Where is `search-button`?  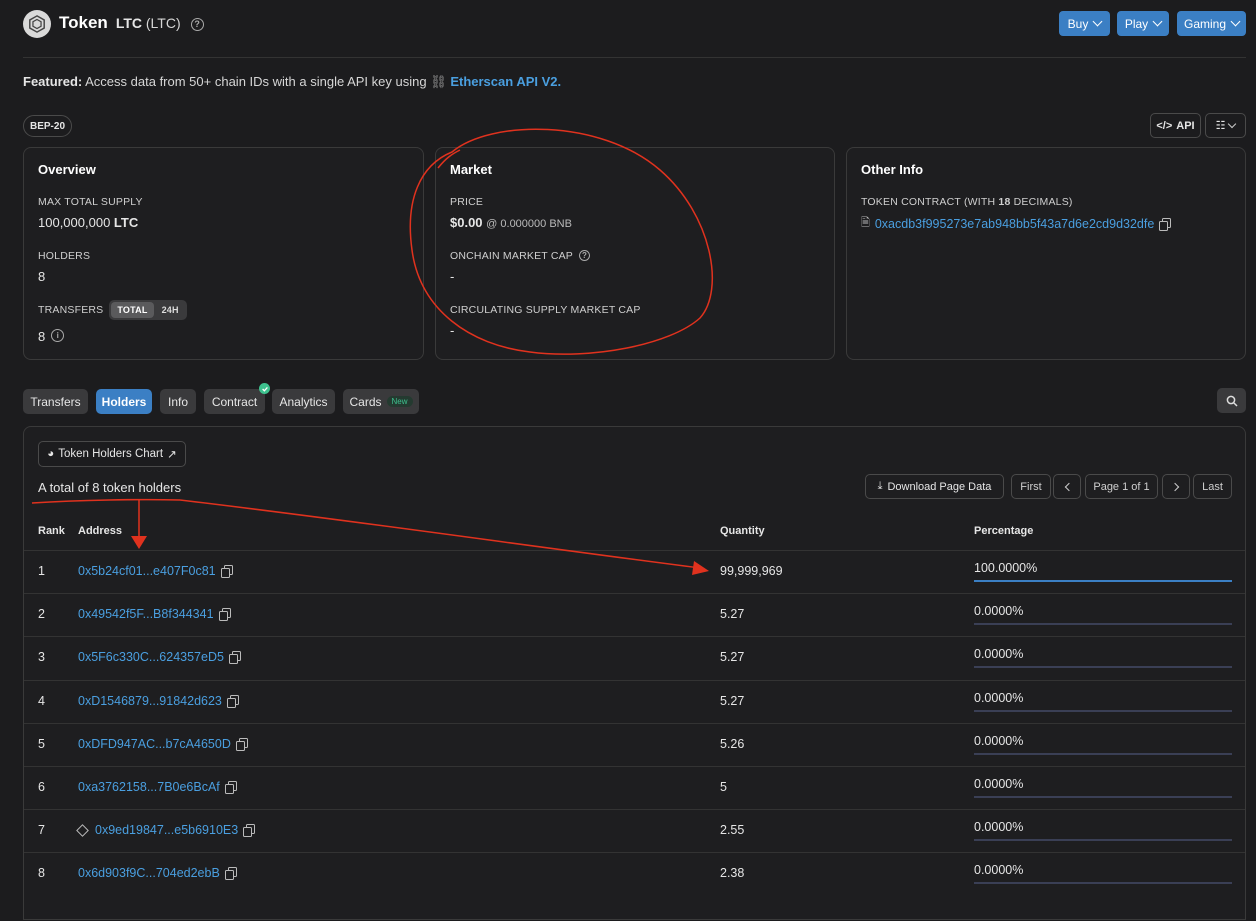 search-button is located at coordinates (1231, 400).